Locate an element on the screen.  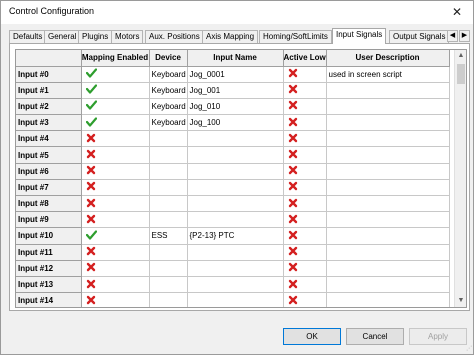
device-cell: ESS is located at coordinates (168, 236).